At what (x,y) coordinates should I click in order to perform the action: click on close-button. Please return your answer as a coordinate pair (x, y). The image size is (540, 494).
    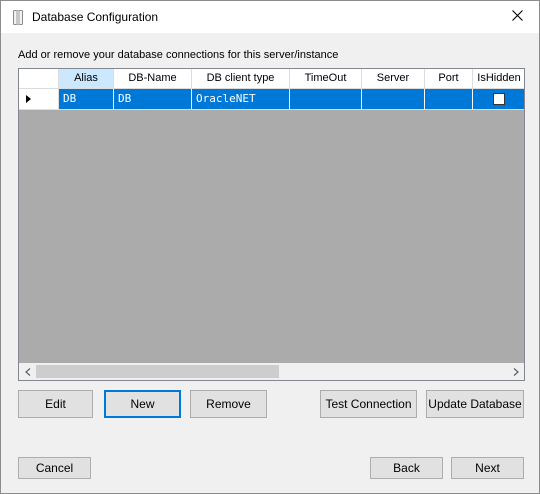
    Looking at the image, I should click on (517, 17).